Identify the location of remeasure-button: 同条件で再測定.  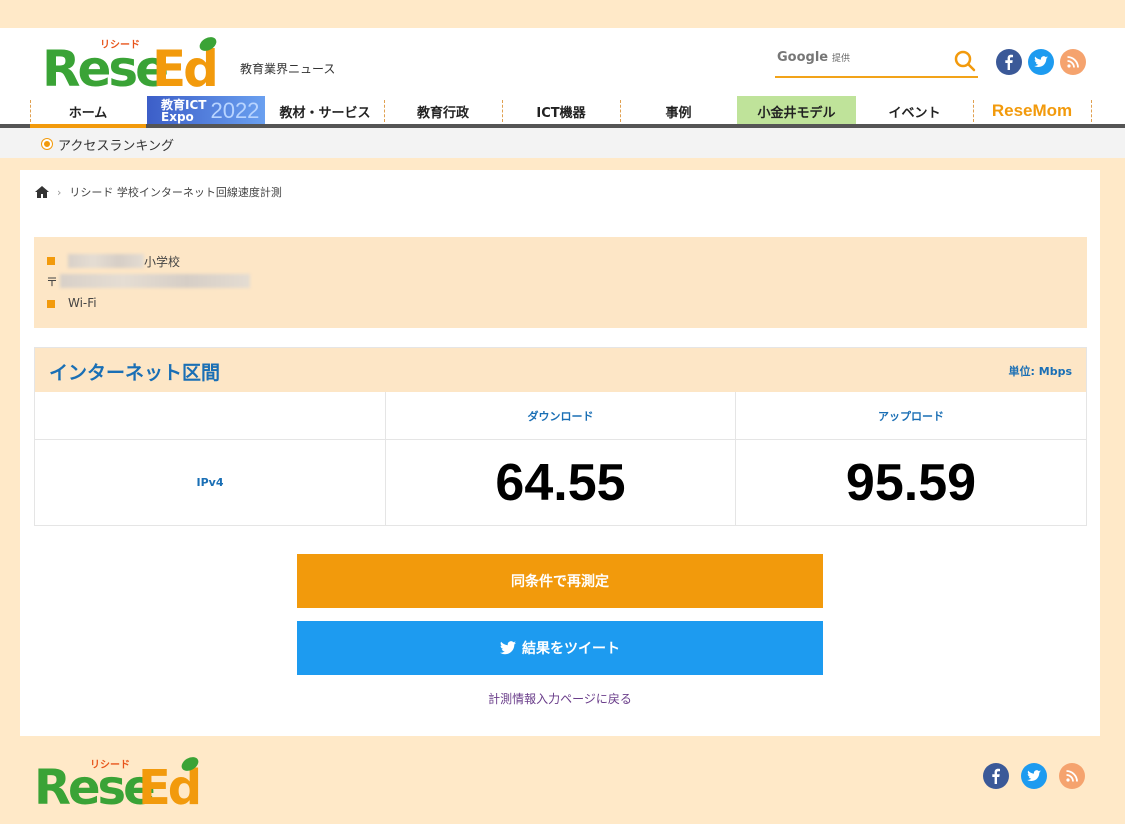
(560, 581).